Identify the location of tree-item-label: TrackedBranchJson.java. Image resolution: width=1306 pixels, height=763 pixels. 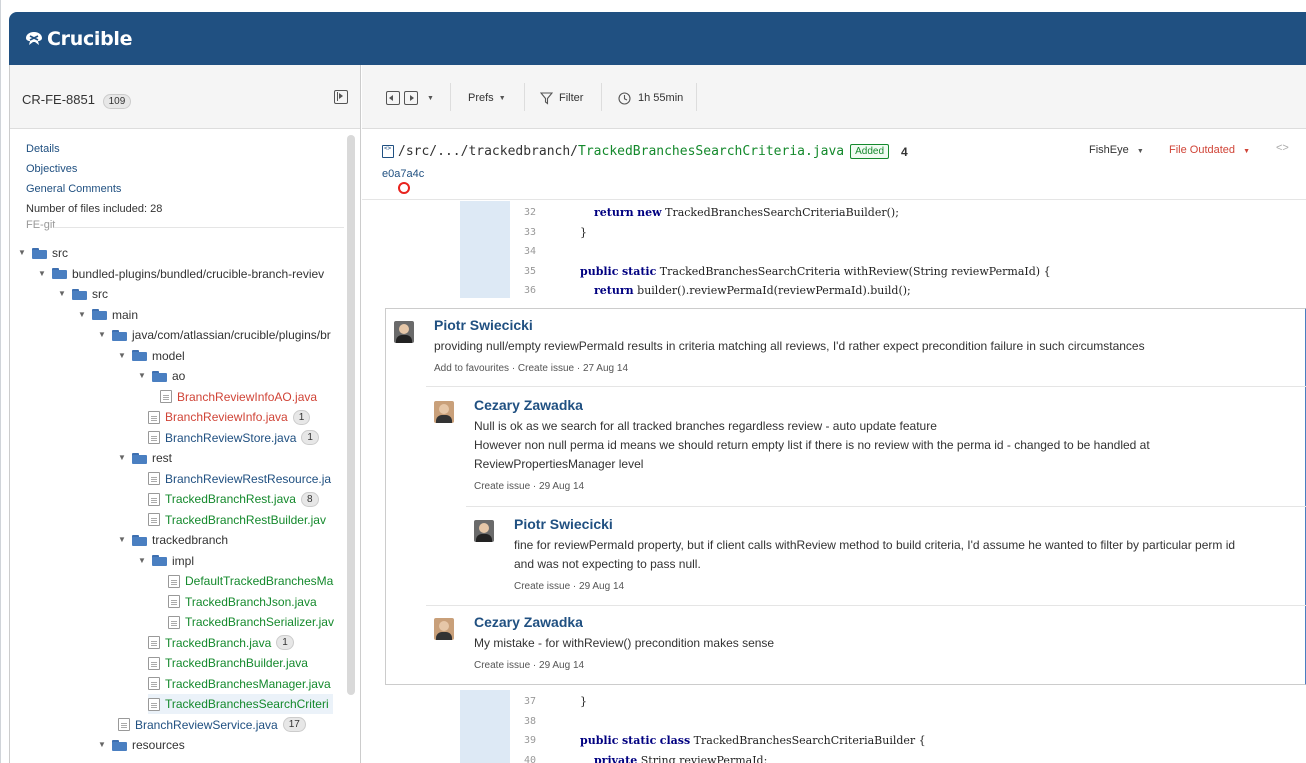
(251, 601).